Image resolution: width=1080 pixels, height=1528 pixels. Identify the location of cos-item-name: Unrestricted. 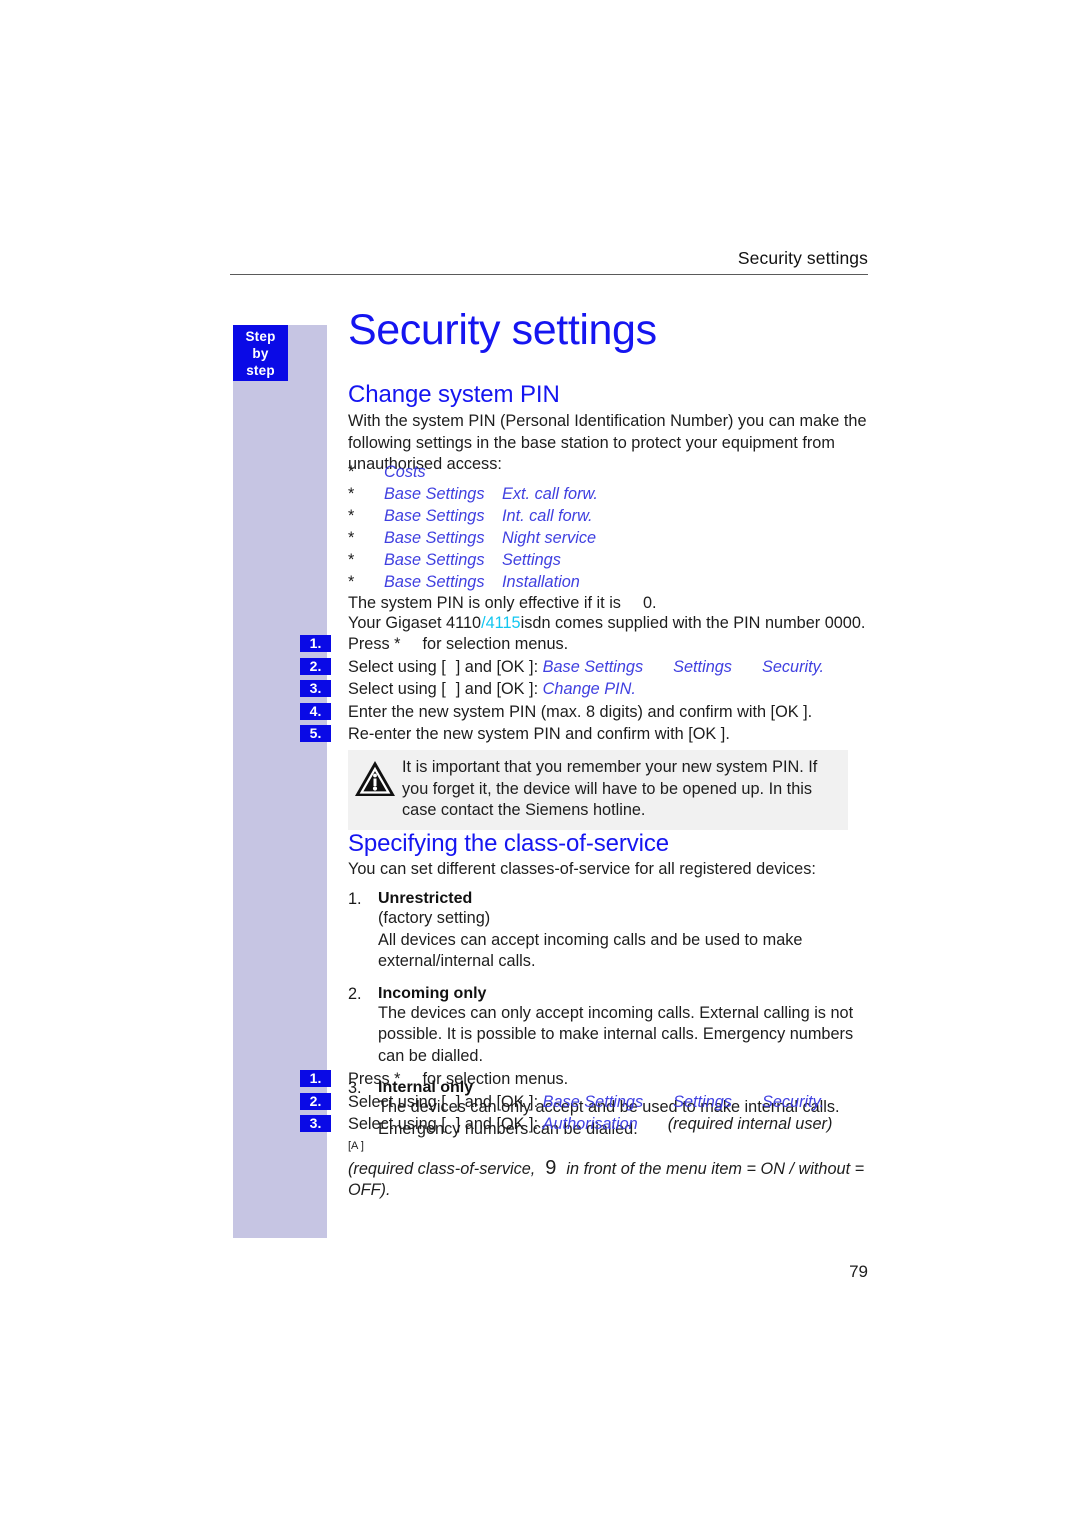
(425, 898).